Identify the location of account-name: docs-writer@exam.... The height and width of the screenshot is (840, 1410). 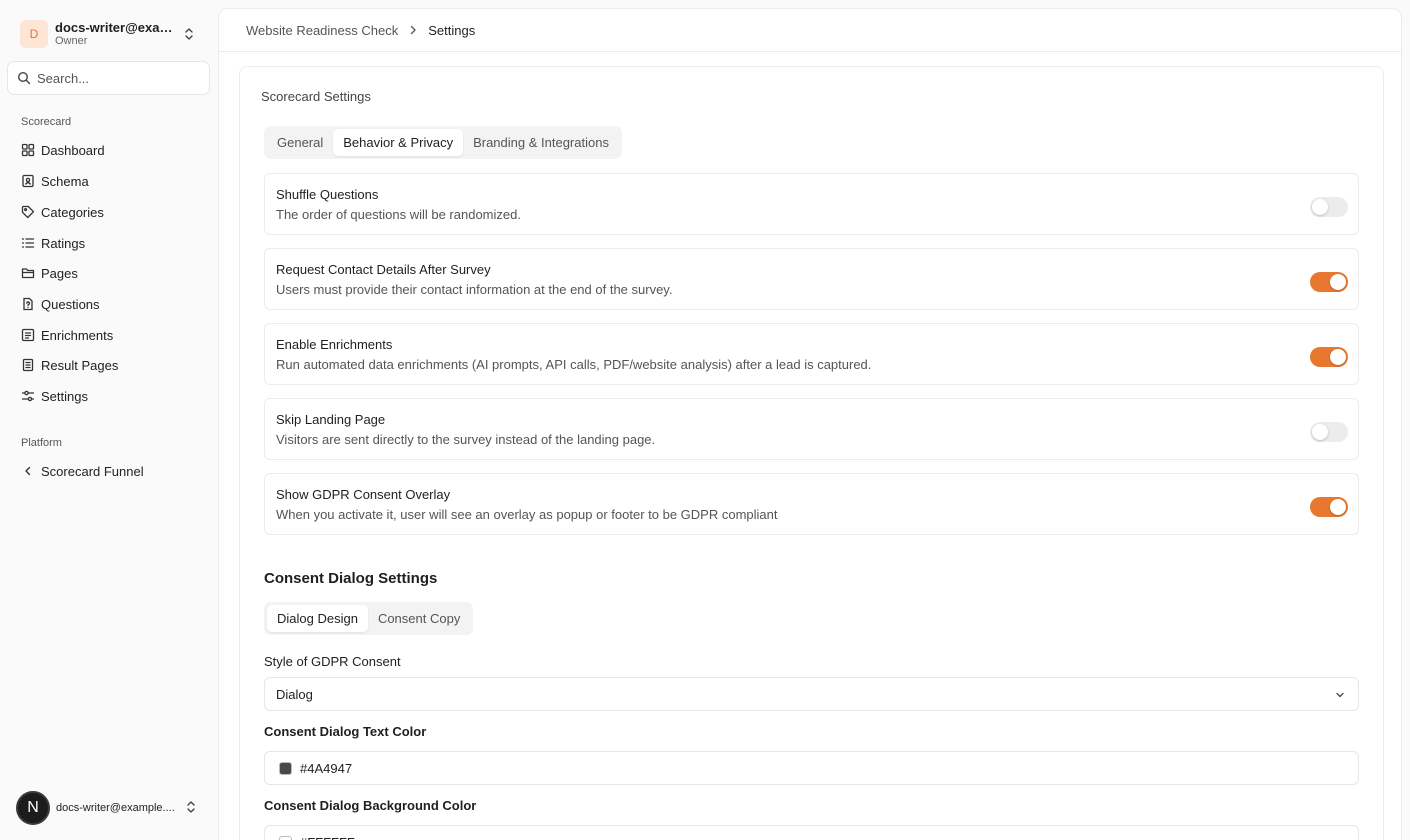
(117, 27).